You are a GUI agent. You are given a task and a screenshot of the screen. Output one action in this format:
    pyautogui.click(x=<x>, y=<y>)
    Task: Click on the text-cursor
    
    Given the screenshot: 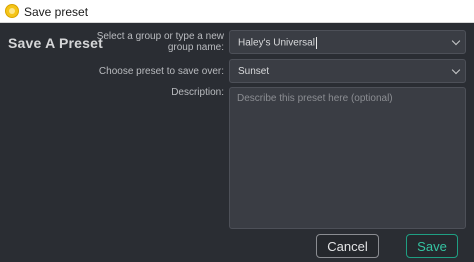 What is the action you would take?
    pyautogui.click(x=316, y=43)
    